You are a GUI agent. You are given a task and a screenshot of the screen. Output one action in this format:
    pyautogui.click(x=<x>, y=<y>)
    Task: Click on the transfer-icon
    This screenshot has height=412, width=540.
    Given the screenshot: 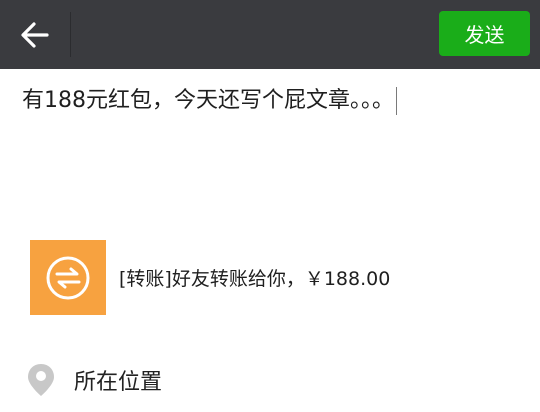 What is the action you would take?
    pyautogui.click(x=68, y=277)
    